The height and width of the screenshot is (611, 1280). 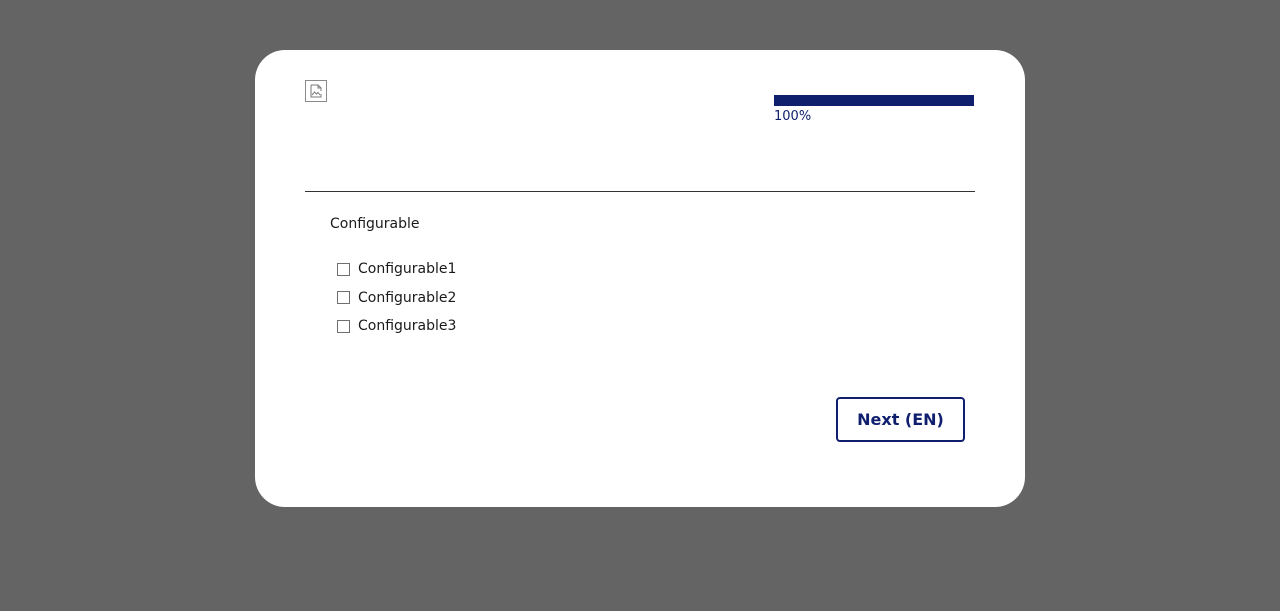 I want to click on checkbox-option-configurable2: Configurable2, so click(x=396, y=298).